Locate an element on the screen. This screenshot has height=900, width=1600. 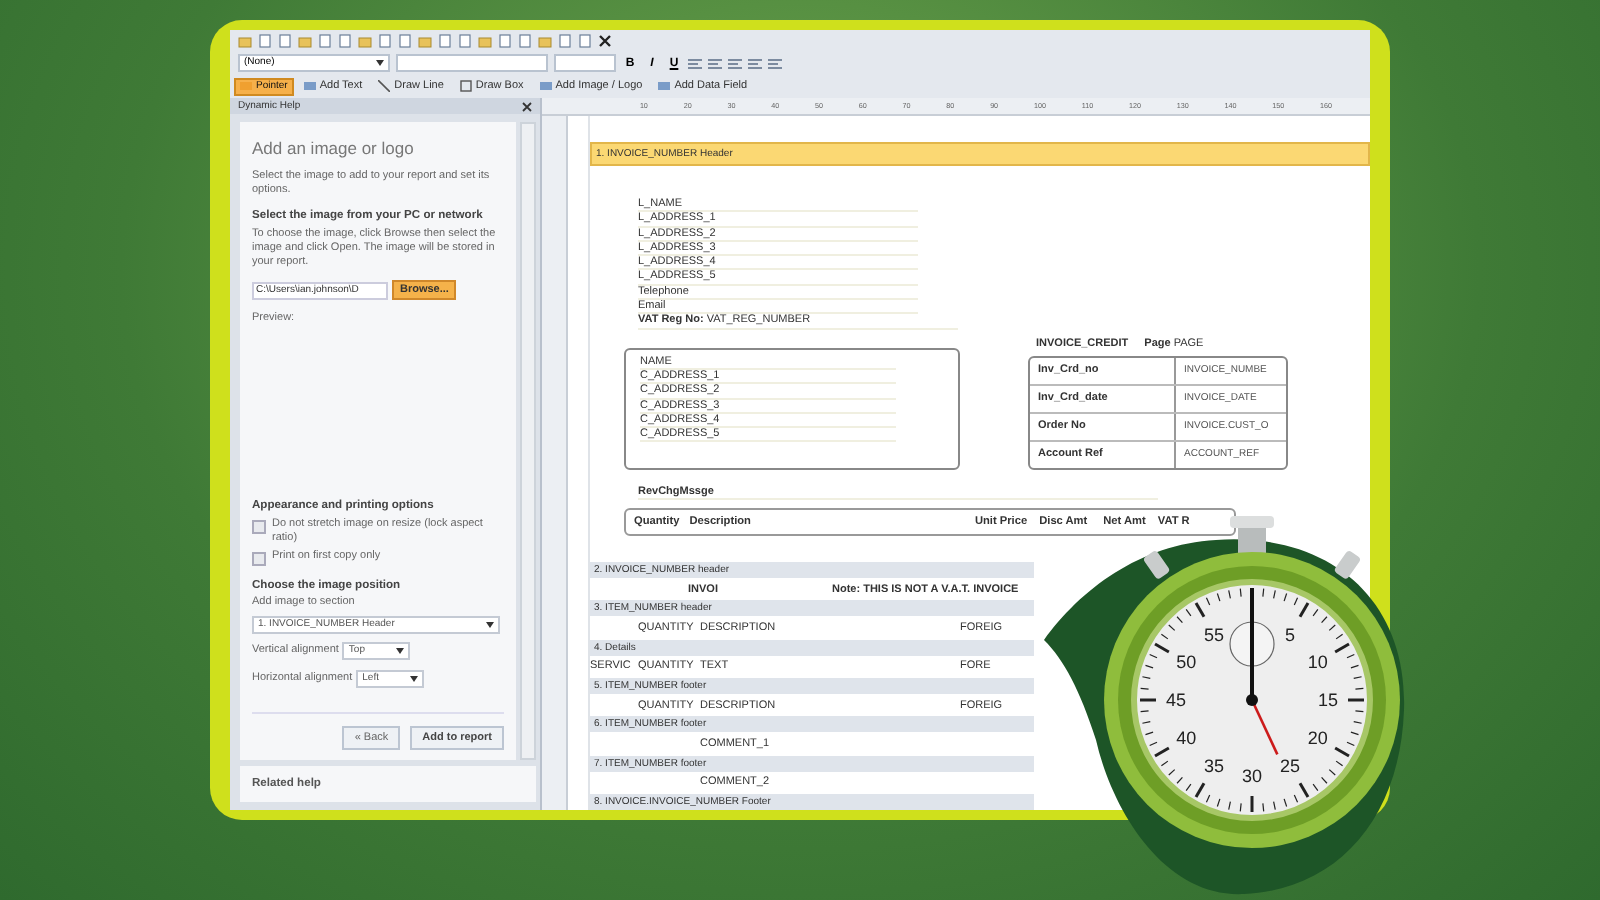
scrollbar is located at coordinates (528, 441).